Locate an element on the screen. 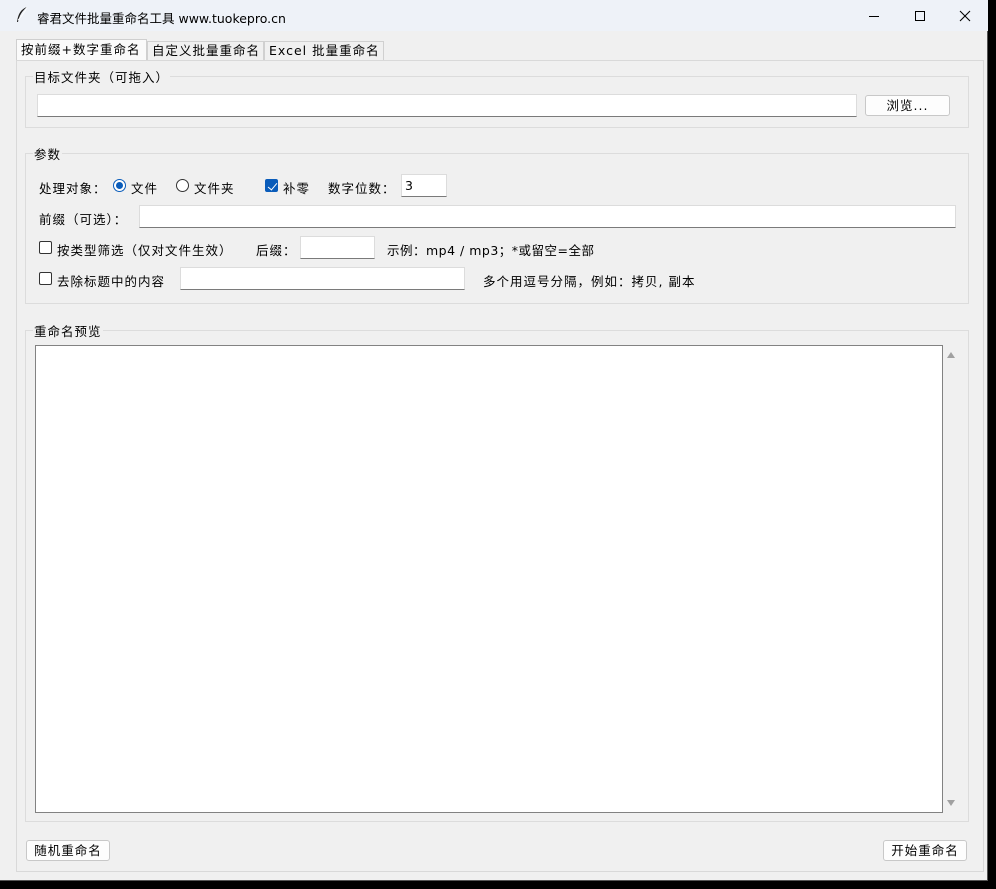  radio-folder is located at coordinates (182, 185).